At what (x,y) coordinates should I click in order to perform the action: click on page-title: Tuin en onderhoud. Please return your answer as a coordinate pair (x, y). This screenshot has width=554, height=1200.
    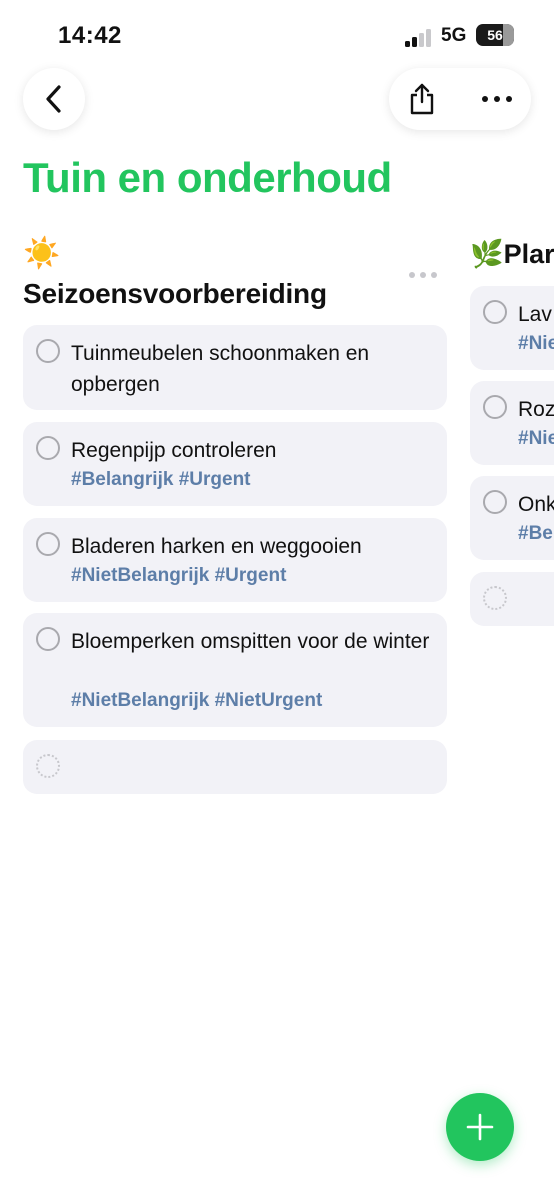
    Looking at the image, I should click on (207, 177).